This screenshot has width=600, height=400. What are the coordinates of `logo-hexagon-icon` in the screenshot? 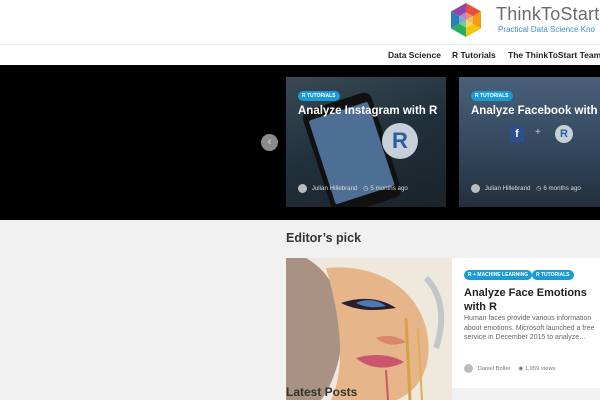 It's located at (466, 20).